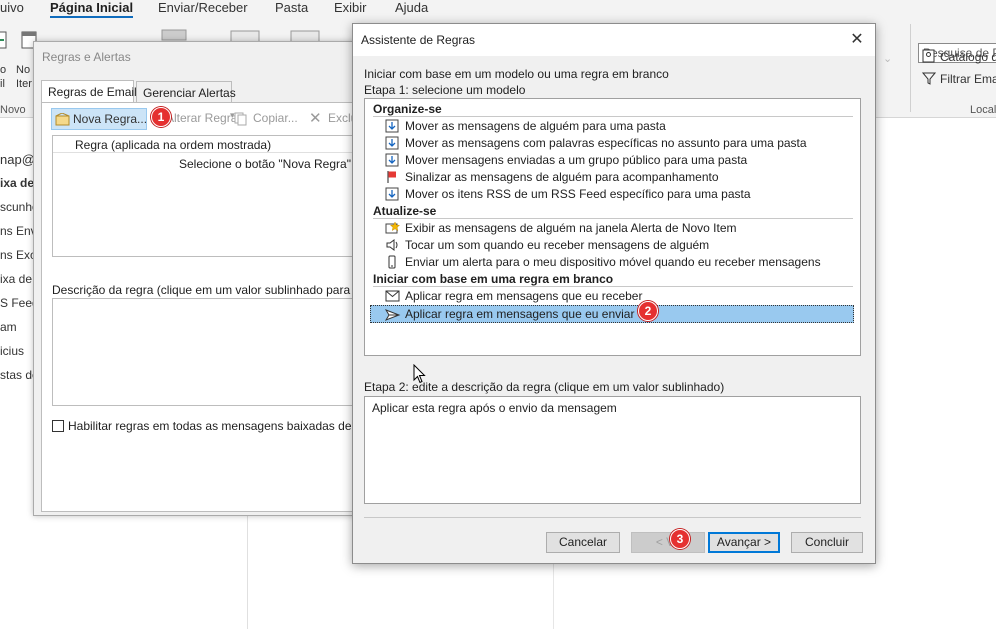  I want to click on change-rule-label: Alterar Regra, so click(202, 118).